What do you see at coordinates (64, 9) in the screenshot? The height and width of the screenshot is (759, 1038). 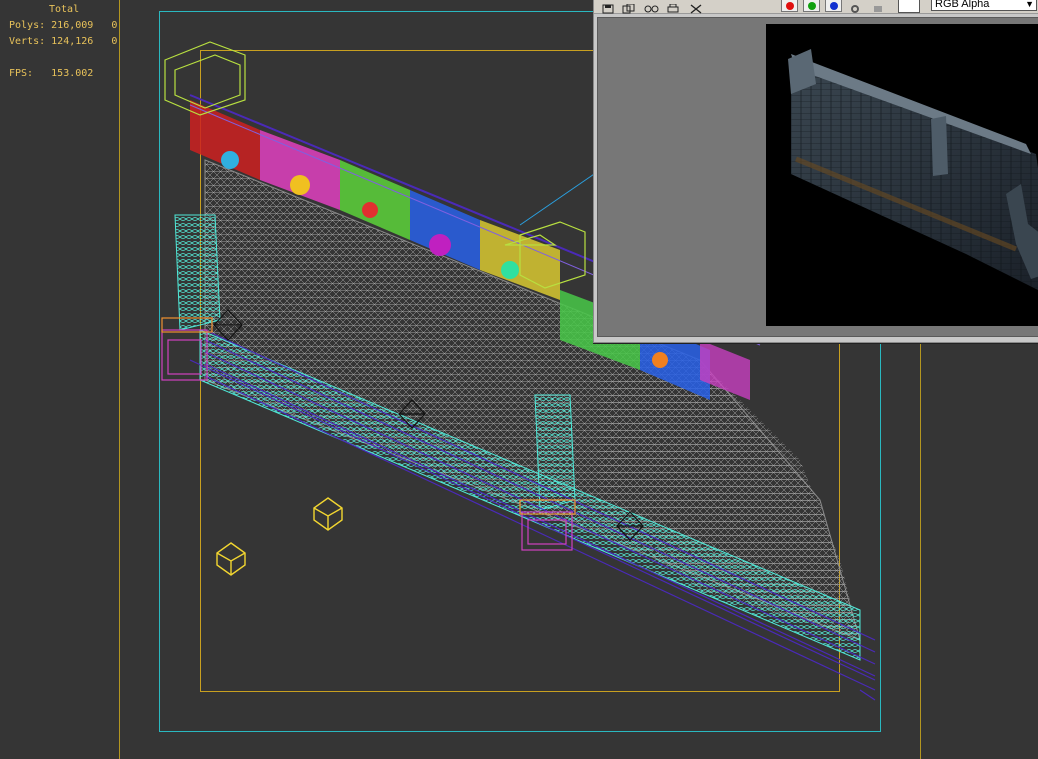 I see `stats-header: Total` at bounding box center [64, 9].